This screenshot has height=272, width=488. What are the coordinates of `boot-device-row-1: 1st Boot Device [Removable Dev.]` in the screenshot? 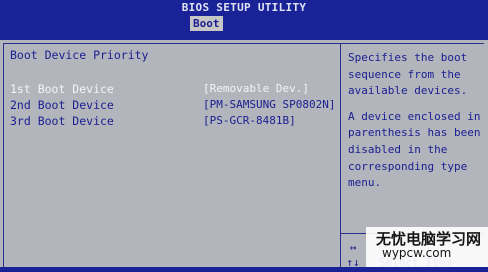 It's located at (175, 90).